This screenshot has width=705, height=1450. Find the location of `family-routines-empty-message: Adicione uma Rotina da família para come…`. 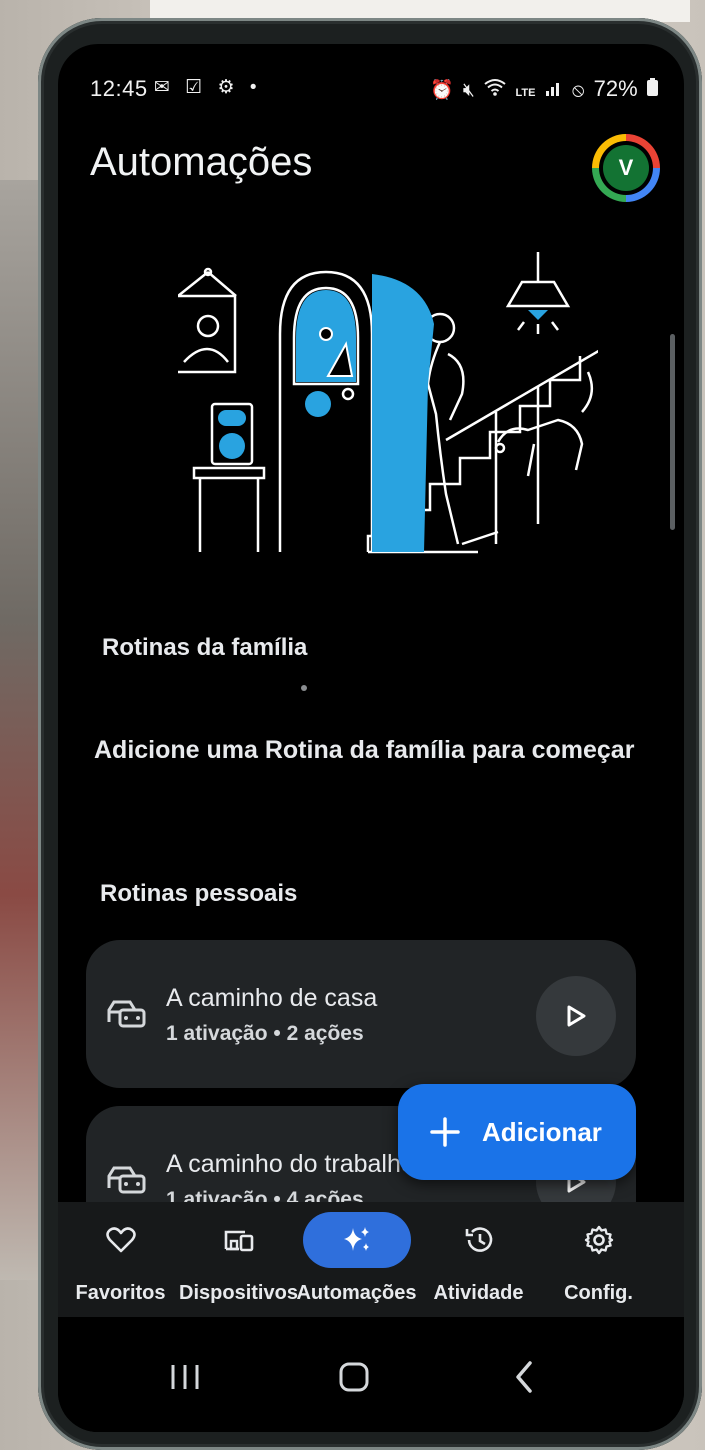

family-routines-empty-message: Adicione uma Rotina da família para come… is located at coordinates (364, 750).